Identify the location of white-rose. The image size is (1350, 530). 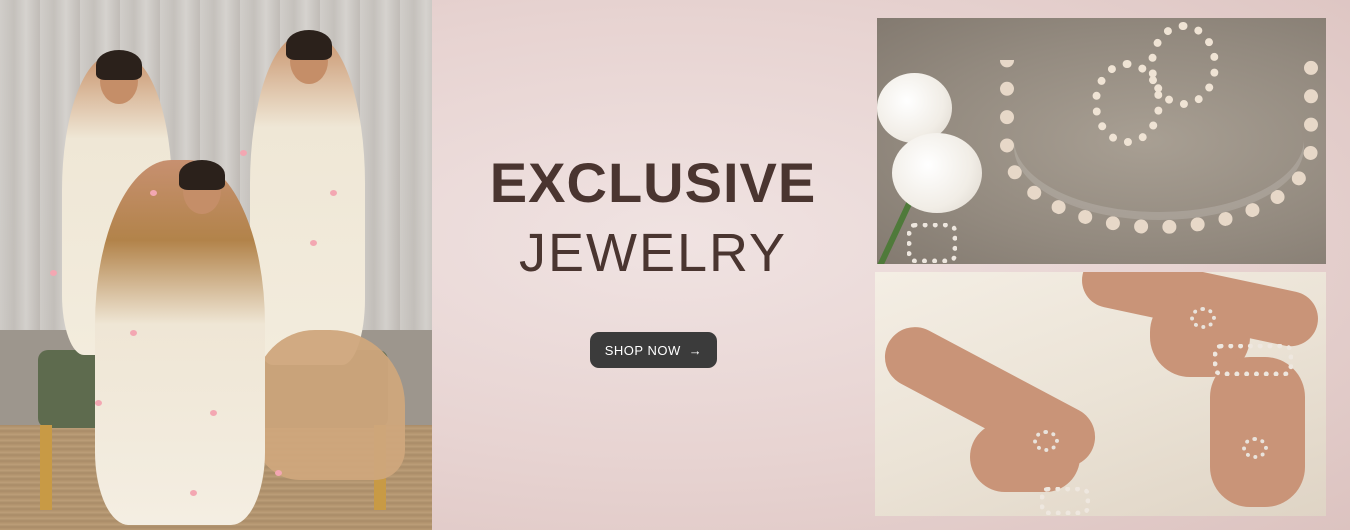
(937, 173).